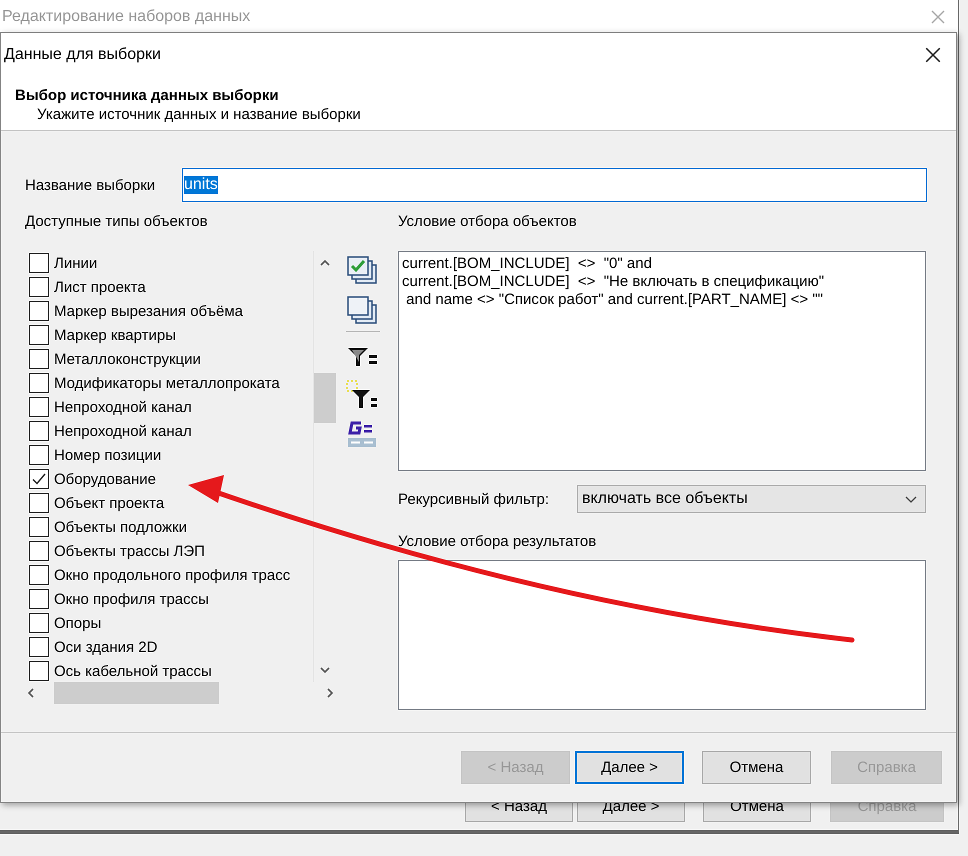 This screenshot has width=968, height=856. I want to click on condition-text-area: current.[BOM_INCLUDE] <> "0" and current.[BOM_INCLUDE] <> "Не включать в спецификацию" and name <> "Список работ" and current.[PART_NAME] <> "", so click(662, 361).